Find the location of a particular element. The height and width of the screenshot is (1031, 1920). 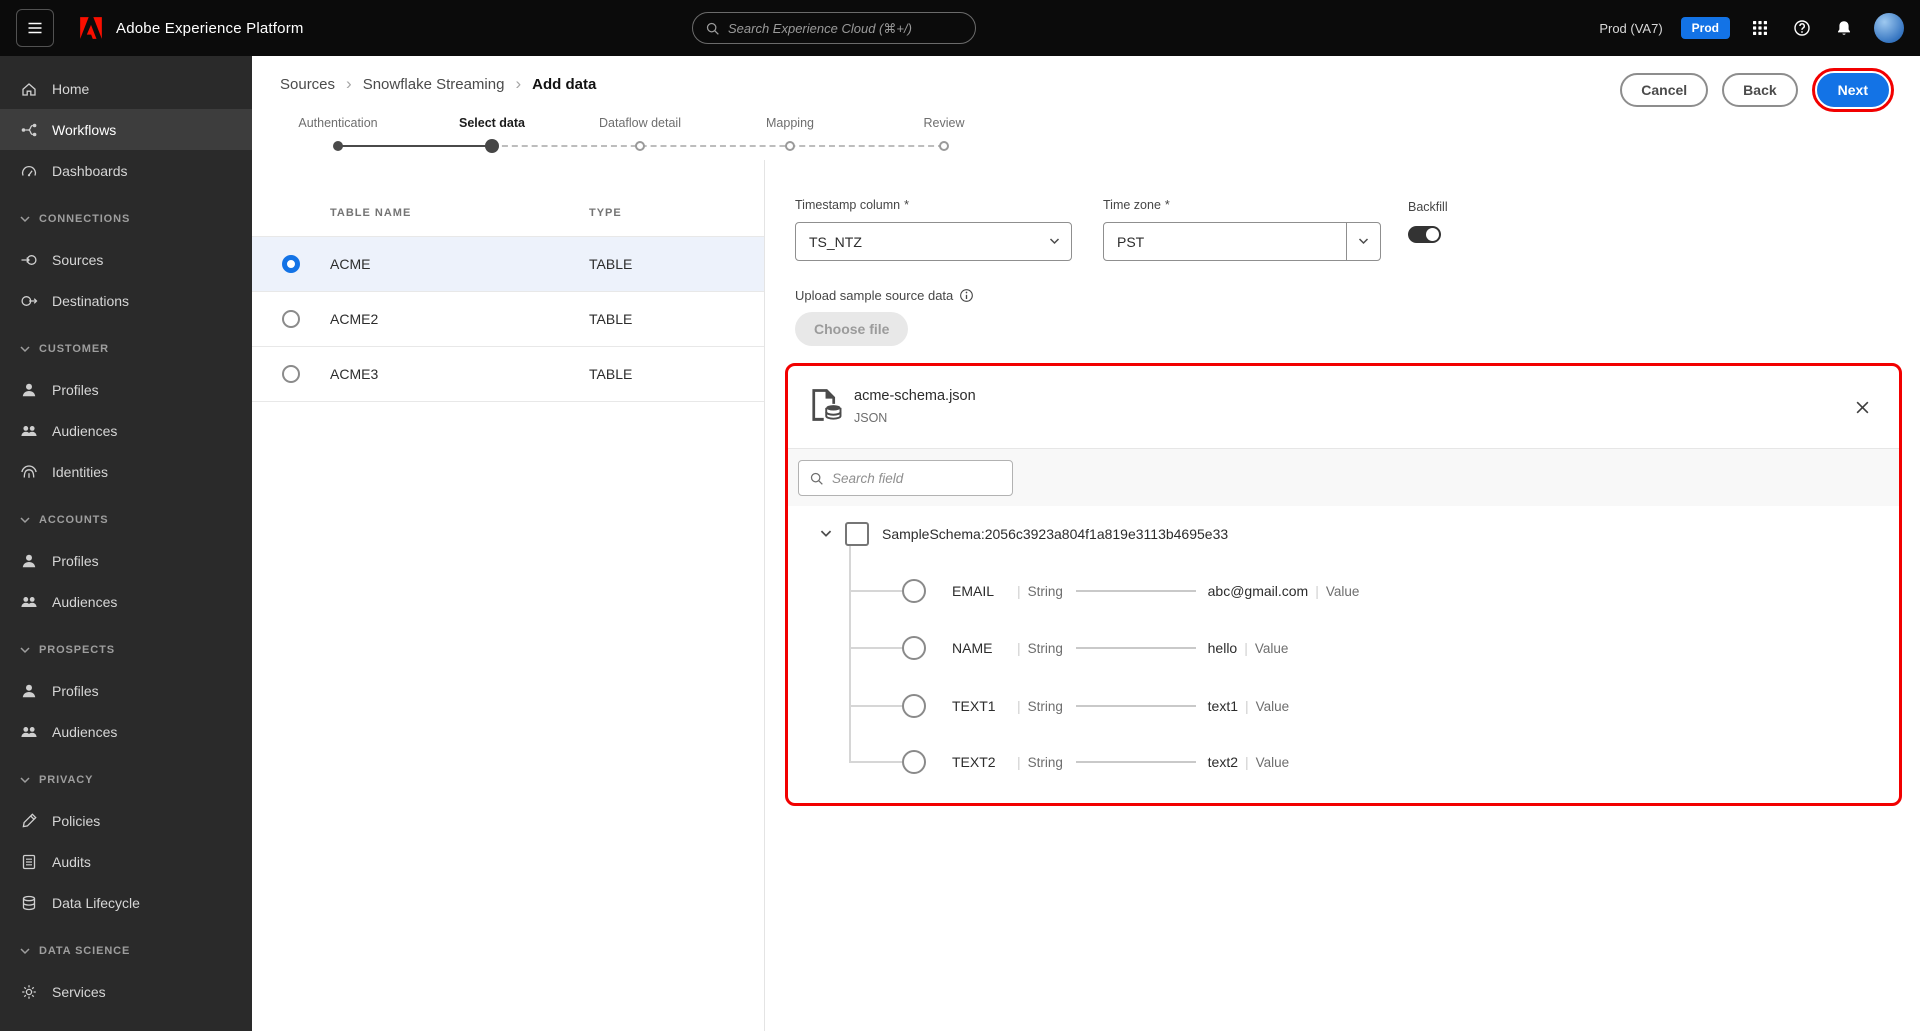

sidebar-item-label: Sources is located at coordinates (78, 259).